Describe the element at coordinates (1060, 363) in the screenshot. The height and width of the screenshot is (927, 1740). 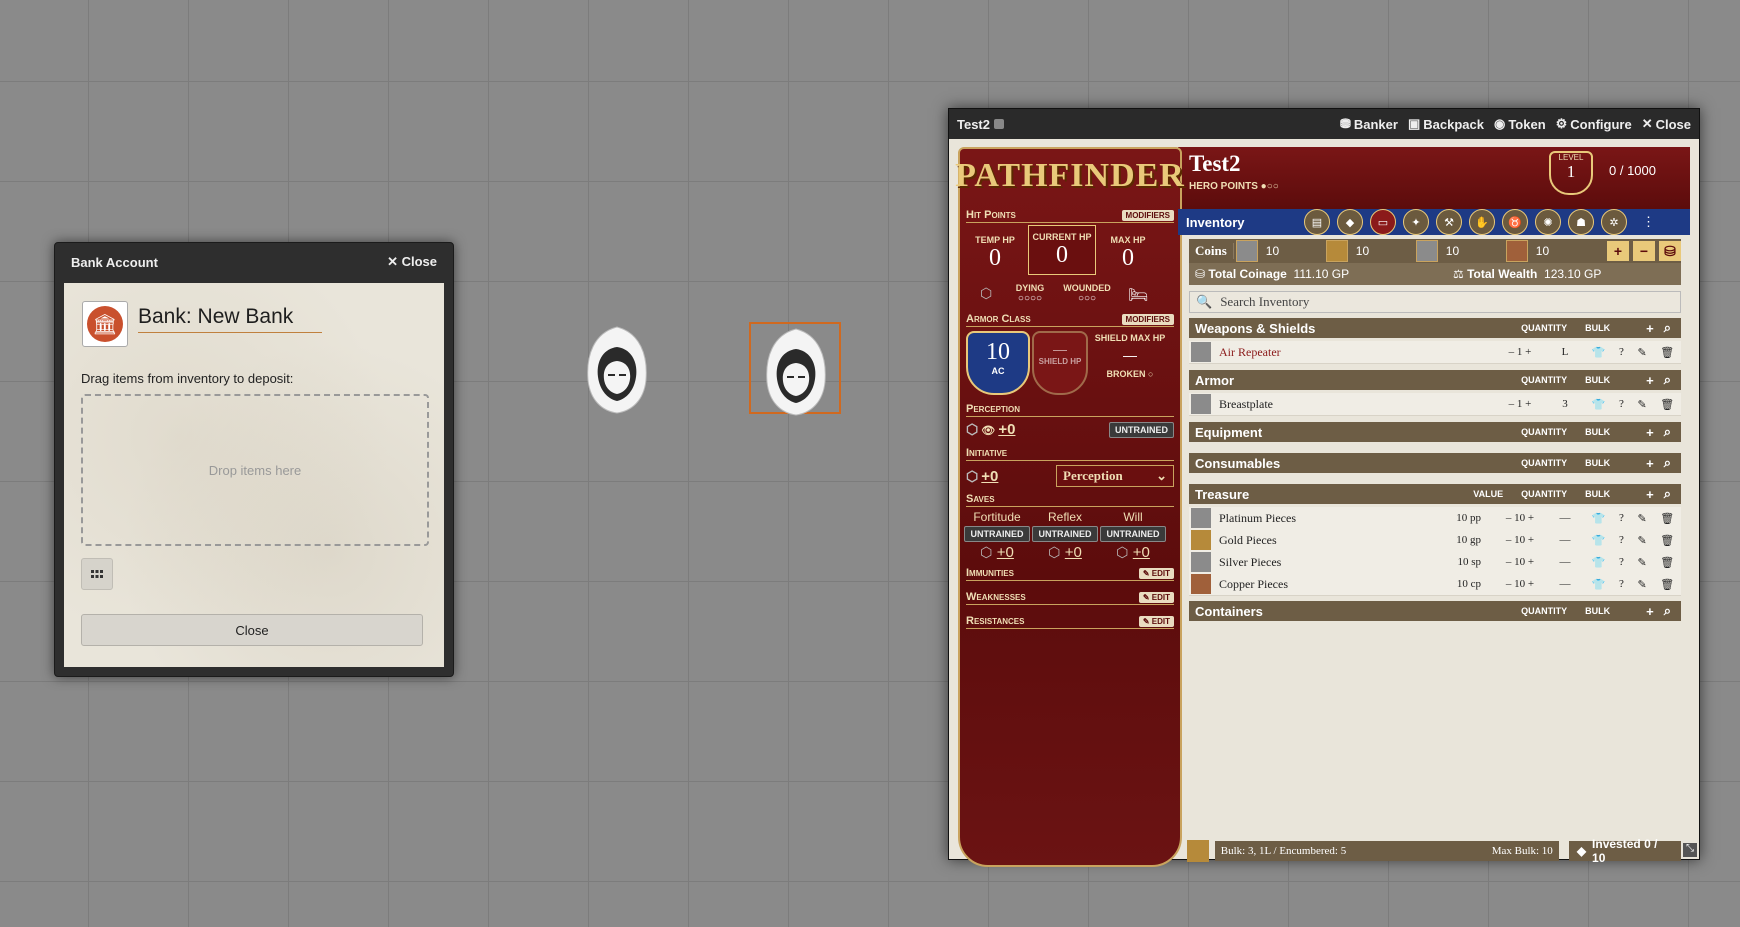
I see `shield-hp: — SHIELD HP` at that location.